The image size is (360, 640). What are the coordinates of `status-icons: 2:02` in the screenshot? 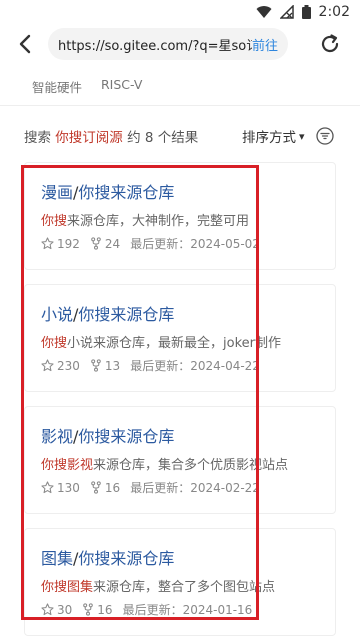 It's located at (303, 12).